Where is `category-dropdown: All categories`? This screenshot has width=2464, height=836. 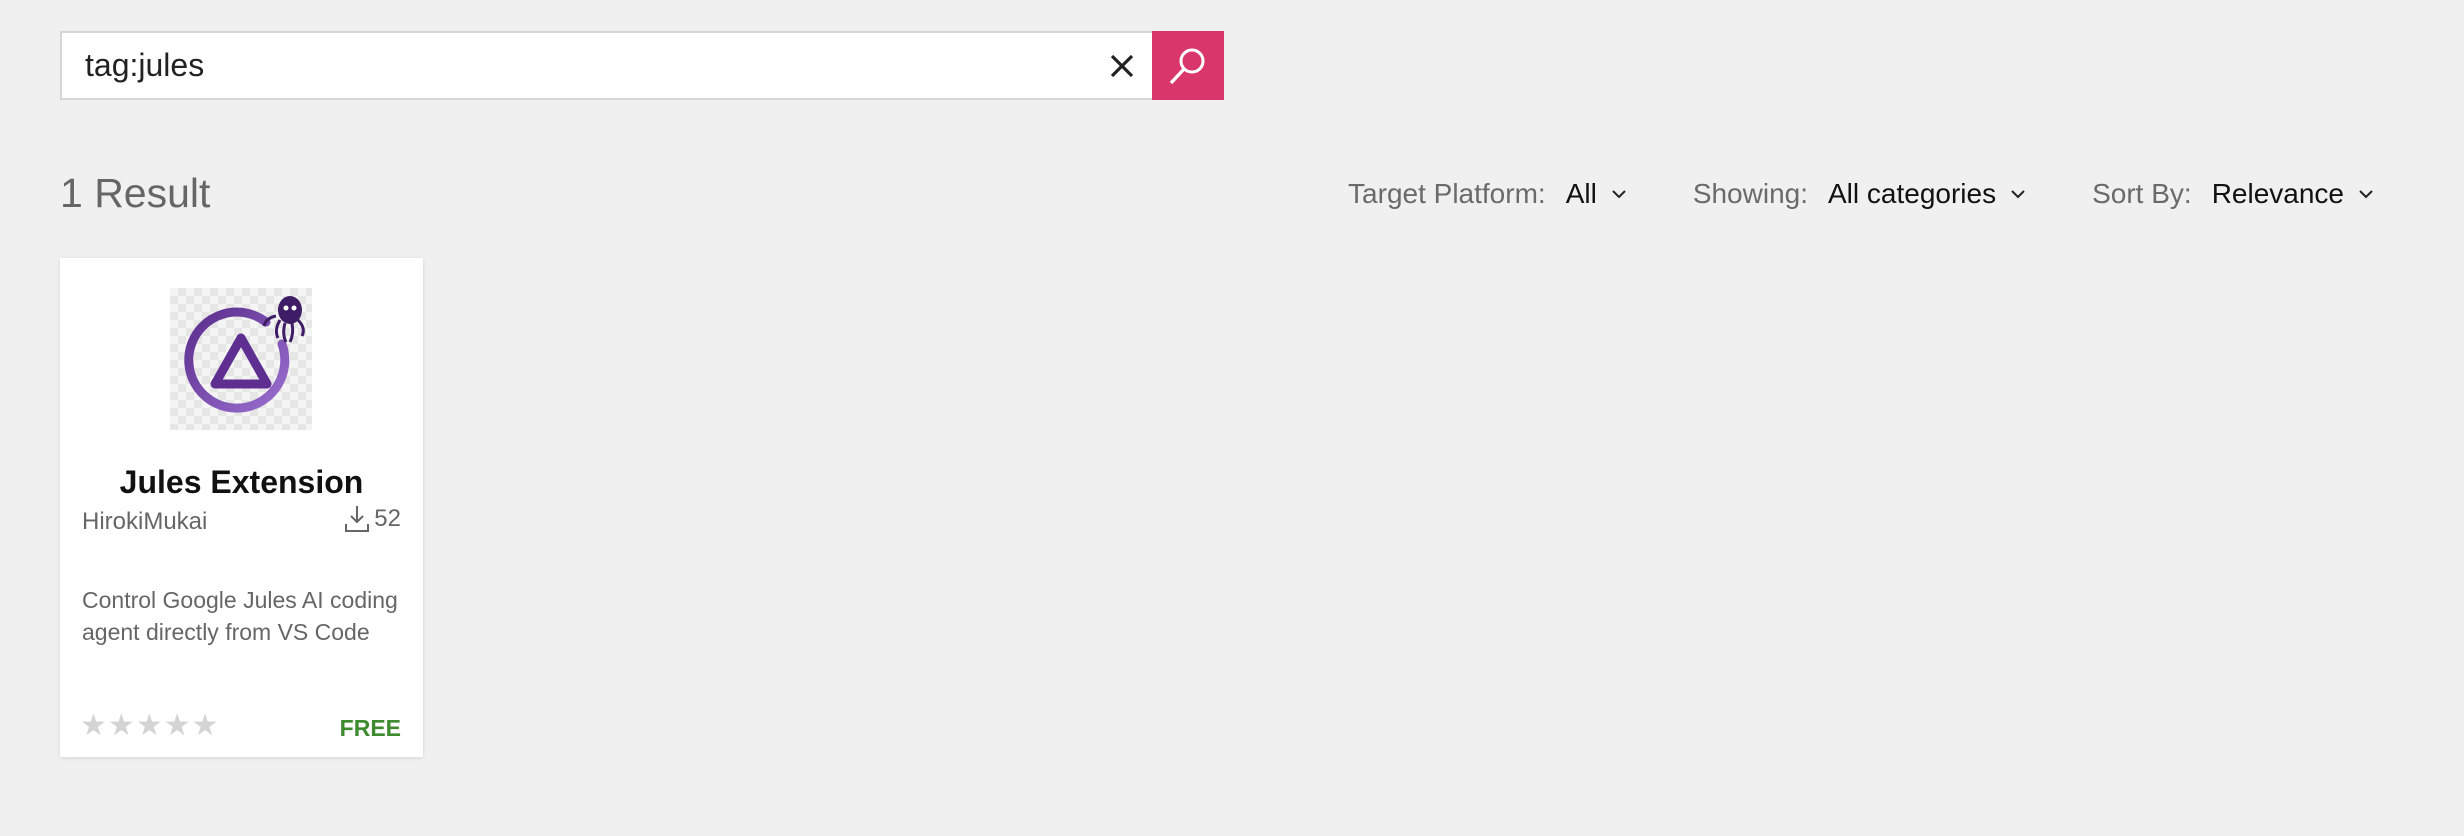 category-dropdown: All categories is located at coordinates (1927, 194).